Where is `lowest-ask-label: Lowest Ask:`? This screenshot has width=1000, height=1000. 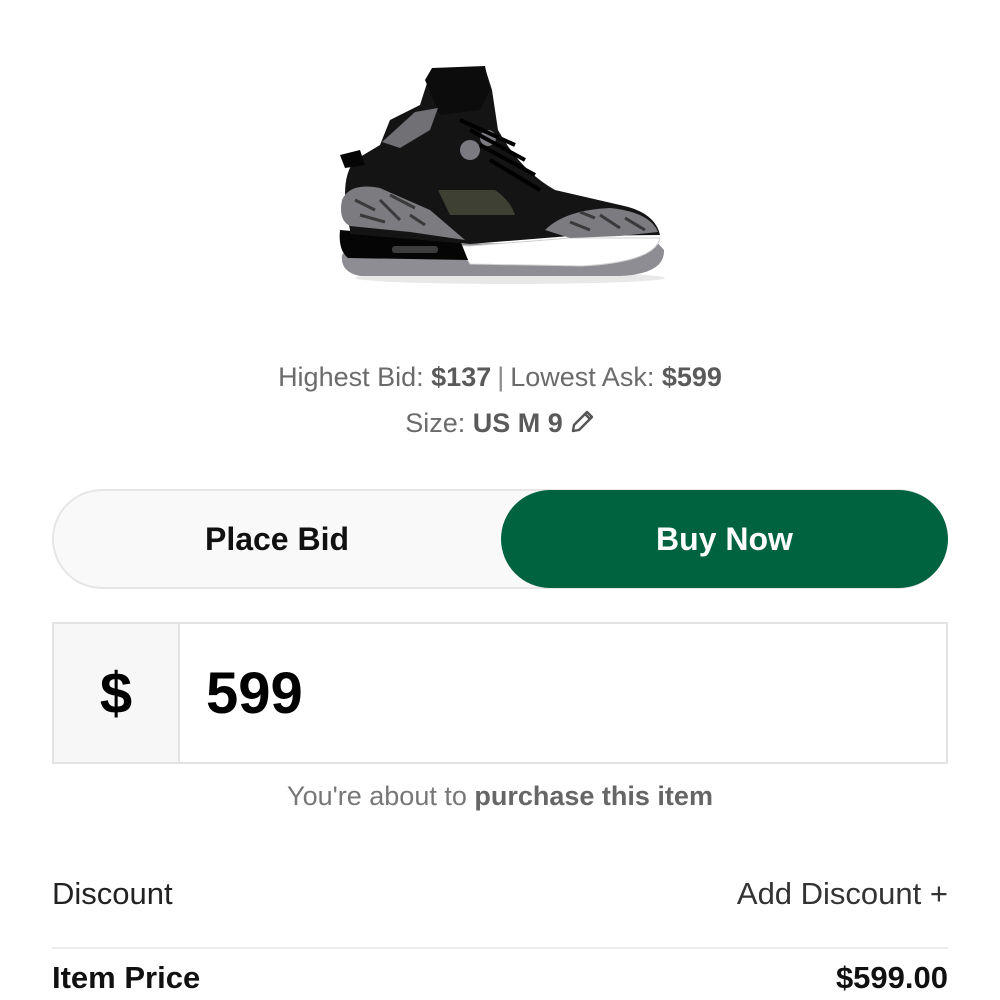
lowest-ask-label: Lowest Ask: is located at coordinates (582, 377).